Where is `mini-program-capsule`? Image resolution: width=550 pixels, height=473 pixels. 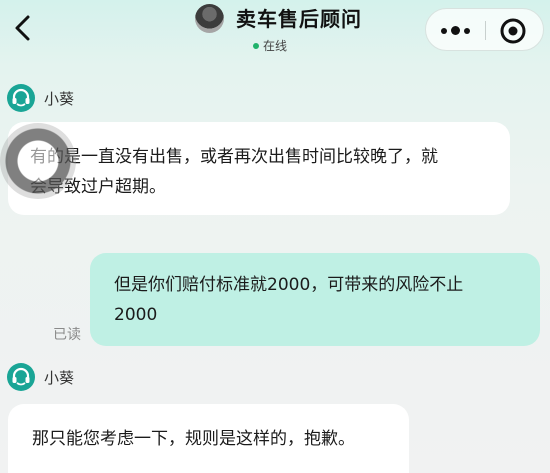
mini-program-capsule is located at coordinates (484, 29).